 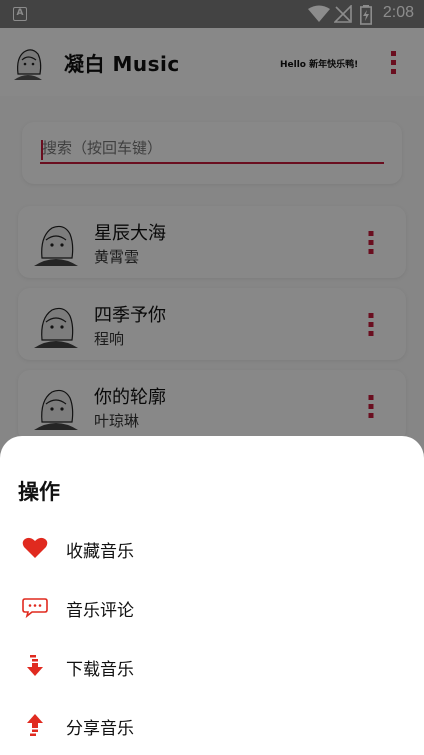 What do you see at coordinates (212, 725) in the screenshot?
I see `action-share: 分享音乐` at bounding box center [212, 725].